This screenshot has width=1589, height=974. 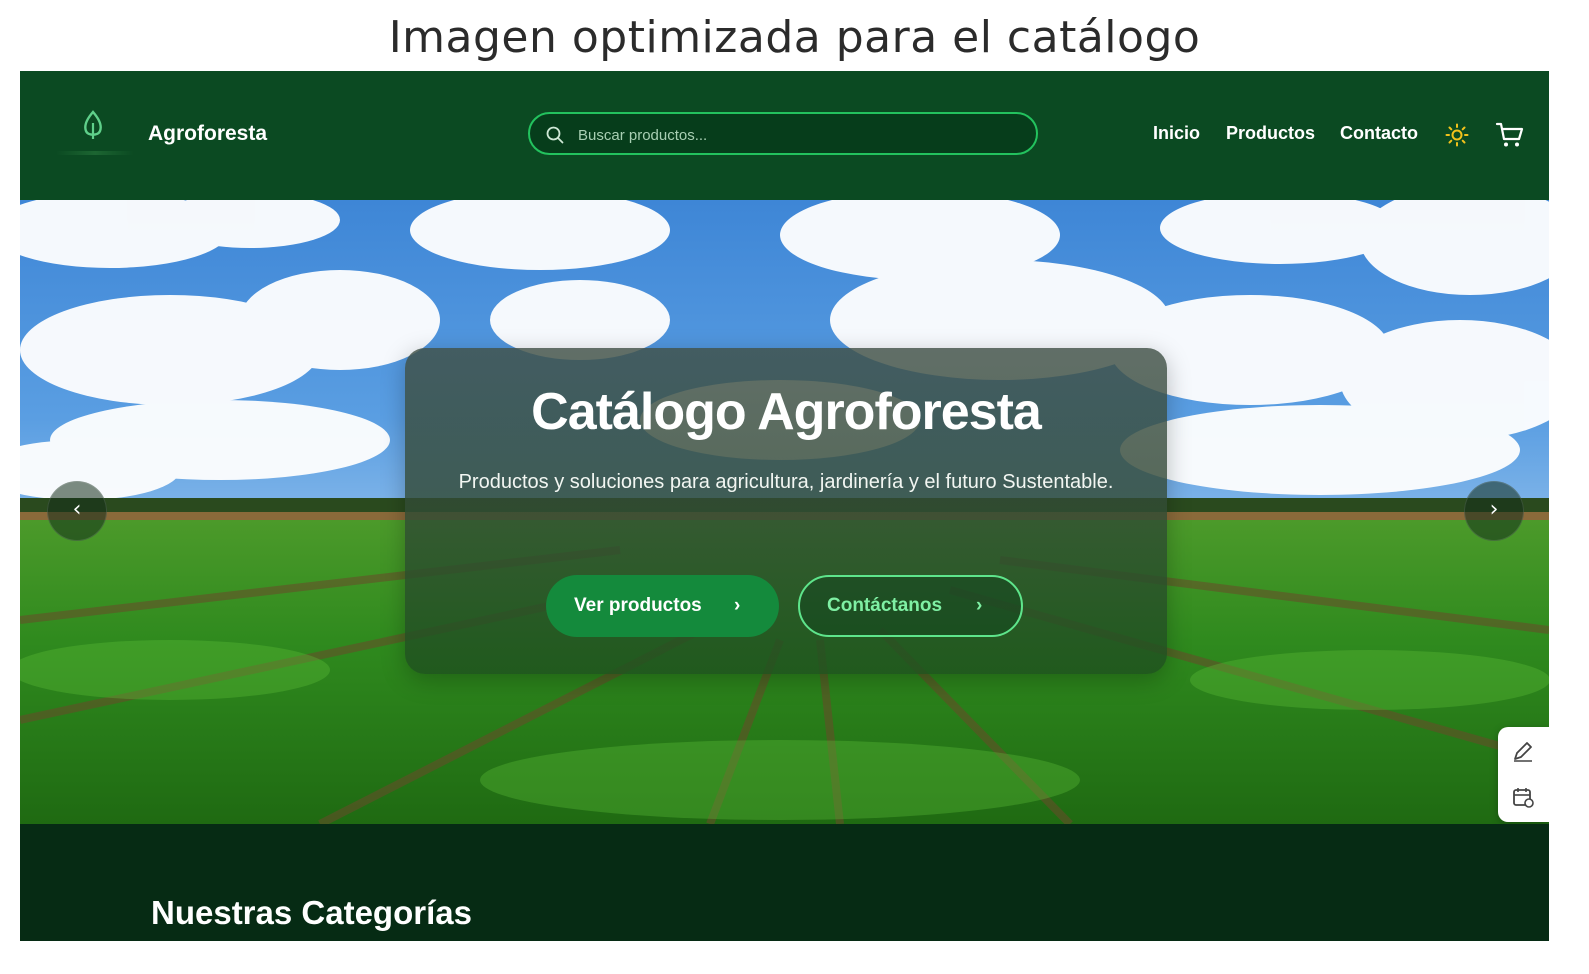 What do you see at coordinates (1510, 135) in the screenshot?
I see `cart-icon` at bounding box center [1510, 135].